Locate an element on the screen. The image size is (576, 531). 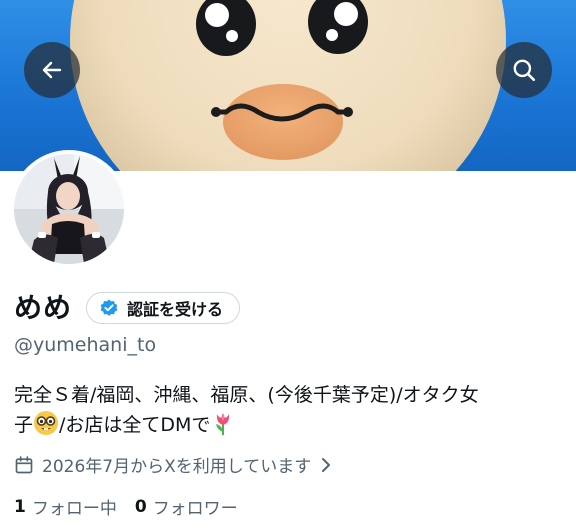
followers-label: フォロワー is located at coordinates (195, 509).